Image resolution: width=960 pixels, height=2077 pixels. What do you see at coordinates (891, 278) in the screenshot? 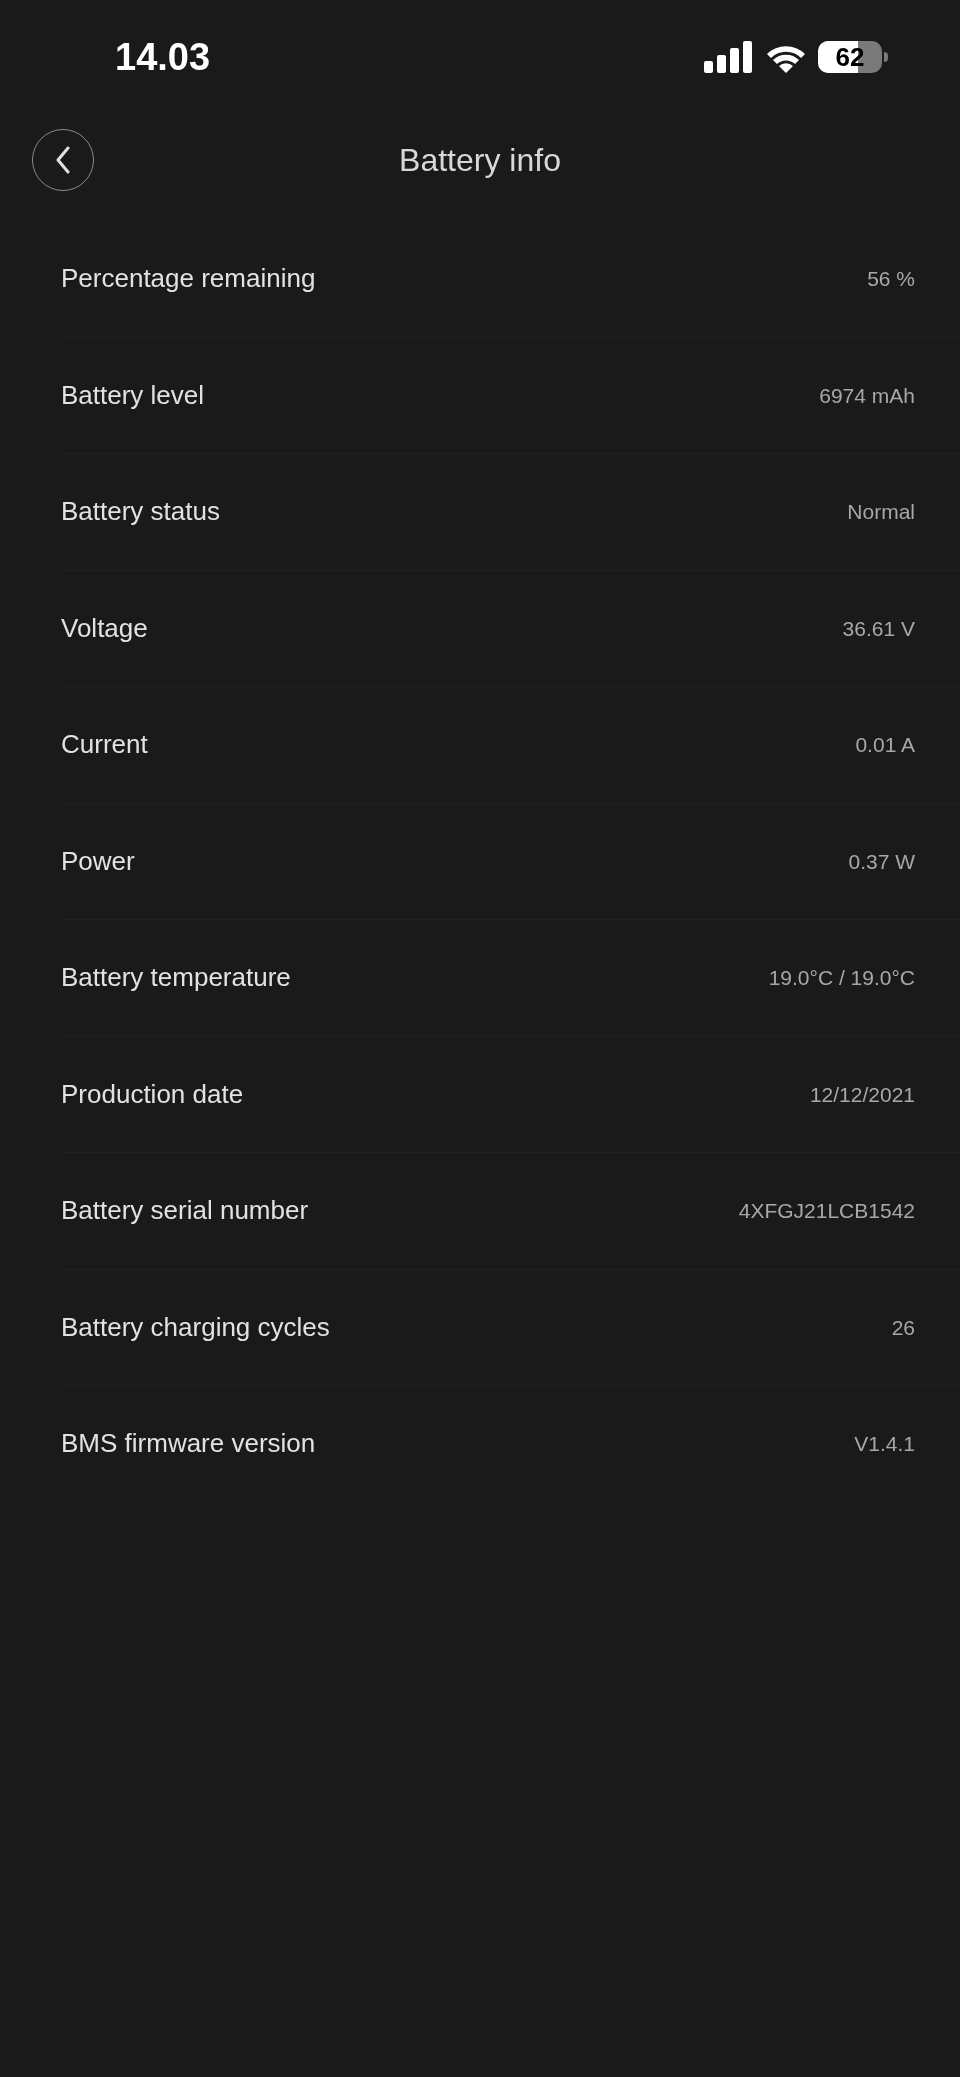
I see `row-value: 56 %` at bounding box center [891, 278].